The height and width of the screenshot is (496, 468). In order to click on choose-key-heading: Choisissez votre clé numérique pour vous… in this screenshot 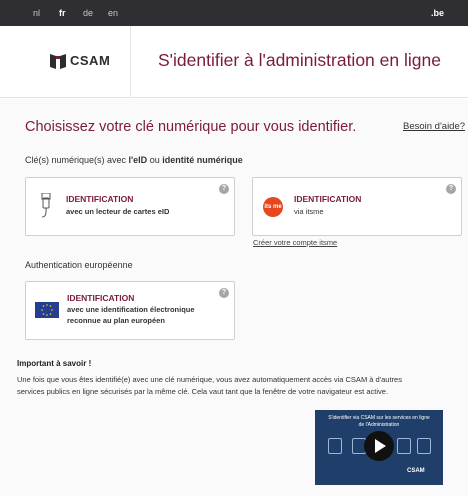, I will do `click(191, 127)`.